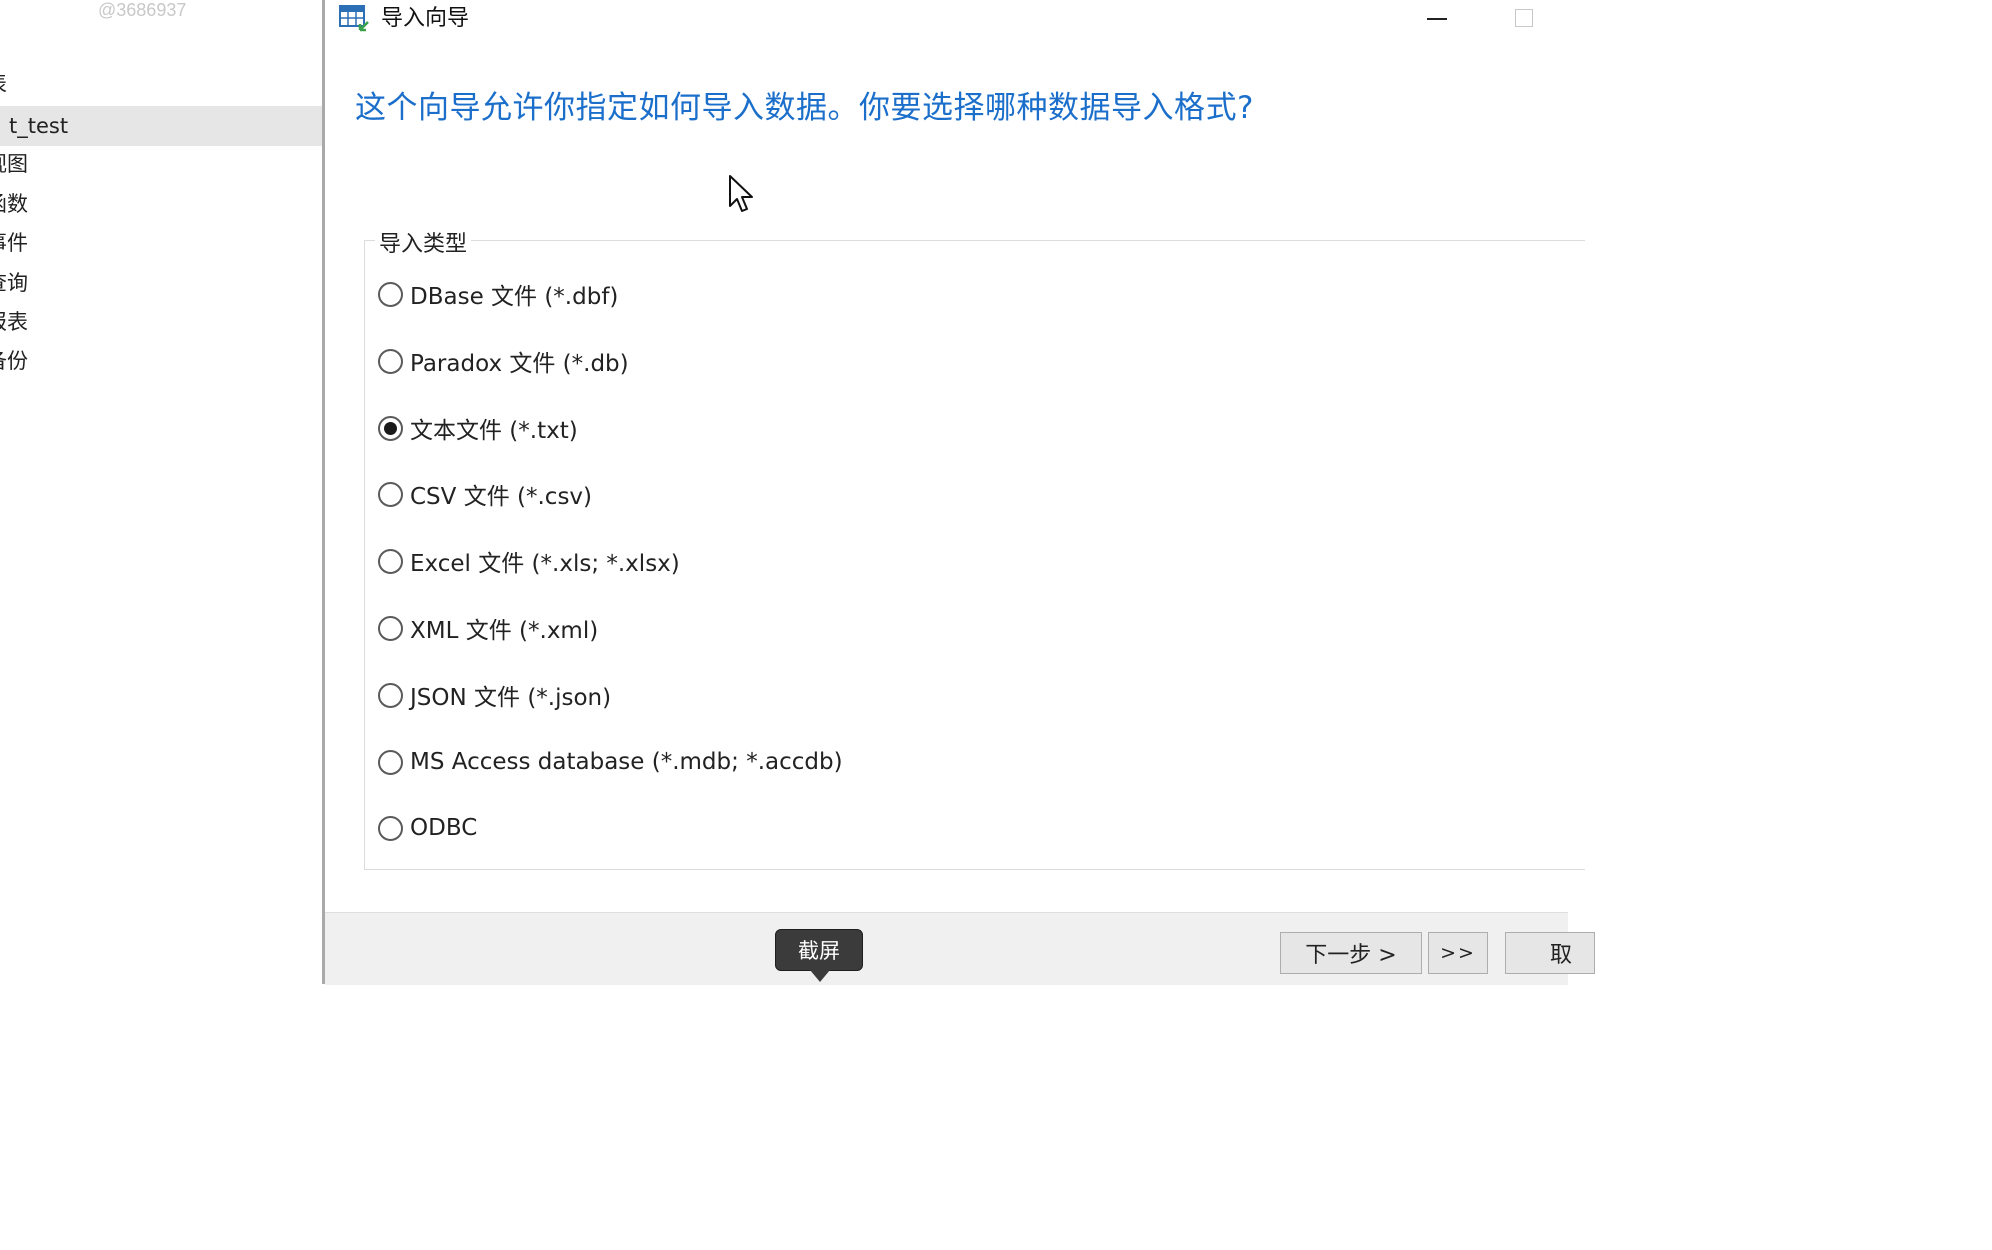 Image resolution: width=1992 pixels, height=1250 pixels. I want to click on watermark: @3686937, so click(142, 10).